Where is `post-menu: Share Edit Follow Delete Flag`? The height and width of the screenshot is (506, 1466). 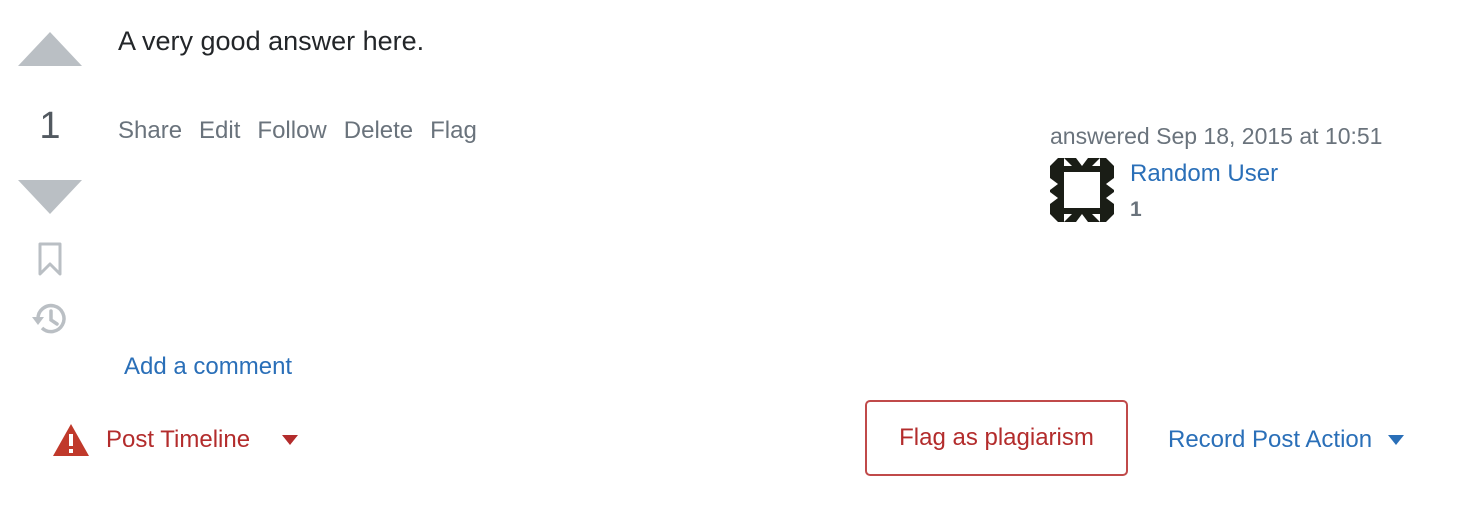
post-menu: Share Edit Follow Delete Flag is located at coordinates (297, 131).